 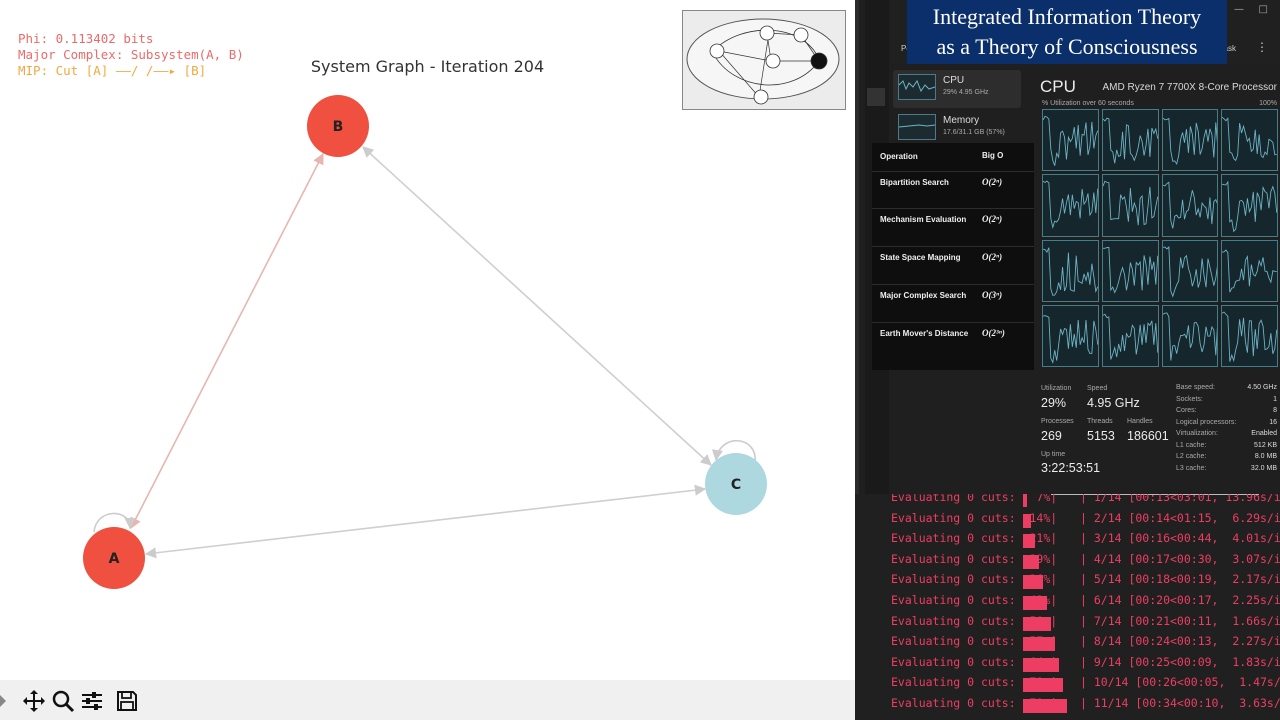 What do you see at coordinates (1051, 436) in the screenshot?
I see `processes-value: 269` at bounding box center [1051, 436].